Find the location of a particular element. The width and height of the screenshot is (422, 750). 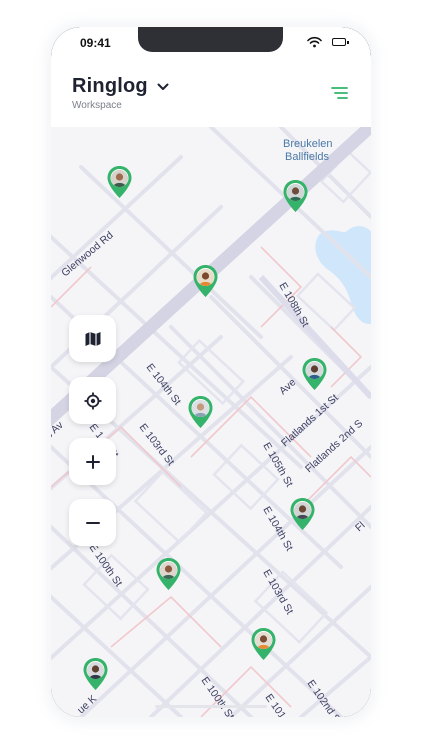

zoom-out-button is located at coordinates (92, 522).